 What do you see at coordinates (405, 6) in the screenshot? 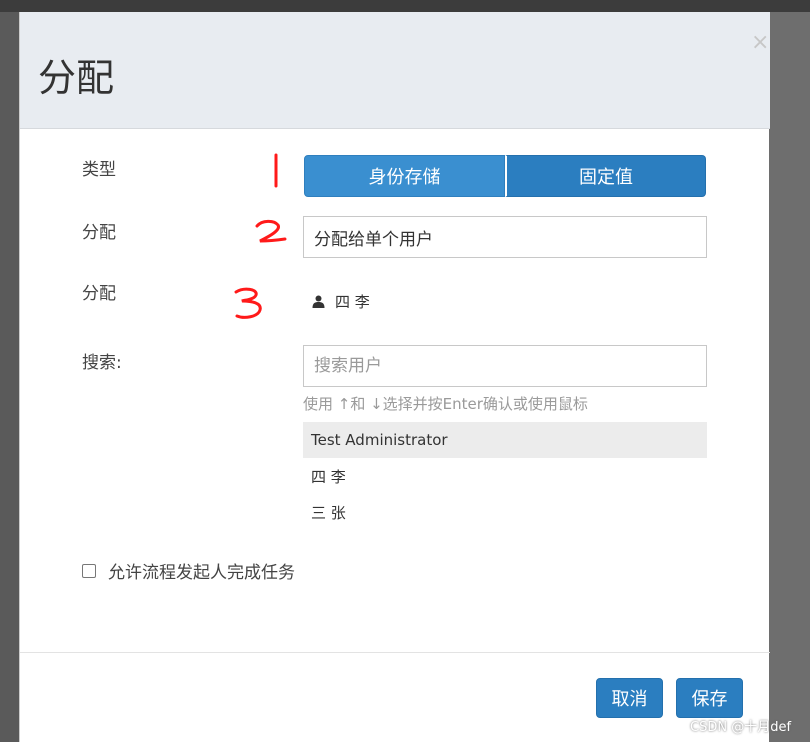
I see `backdrop-top` at bounding box center [405, 6].